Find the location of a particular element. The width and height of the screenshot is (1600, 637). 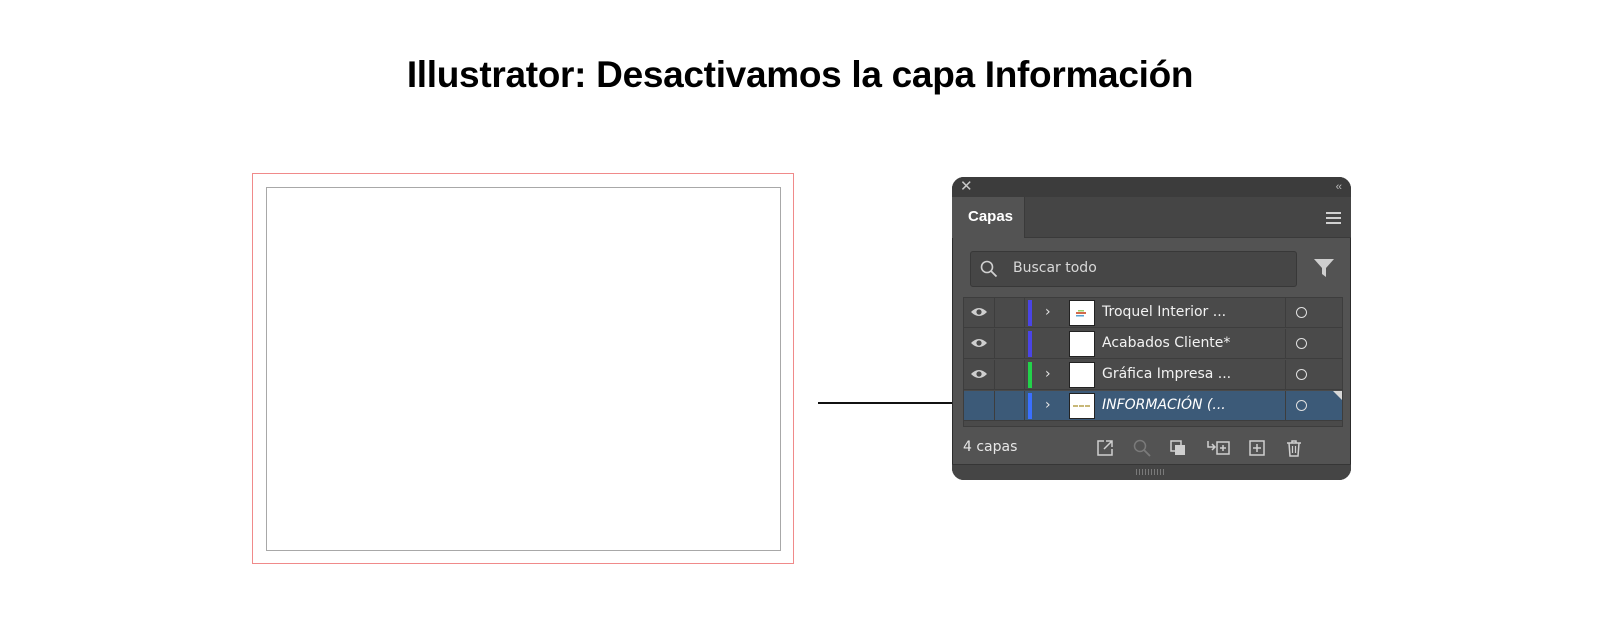

resize-grip is located at coordinates (1151, 472).